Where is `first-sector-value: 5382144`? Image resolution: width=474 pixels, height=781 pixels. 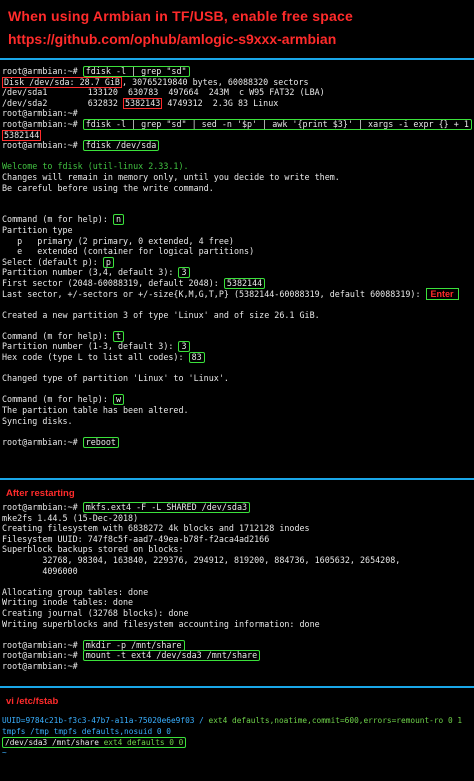
first-sector-value: 5382144 is located at coordinates (244, 282).